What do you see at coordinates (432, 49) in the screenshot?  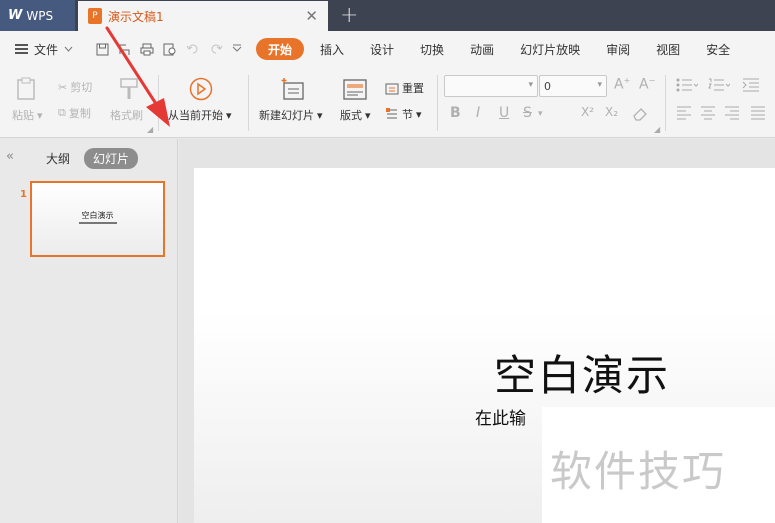 I see `menu-tab-transitions: 切换` at bounding box center [432, 49].